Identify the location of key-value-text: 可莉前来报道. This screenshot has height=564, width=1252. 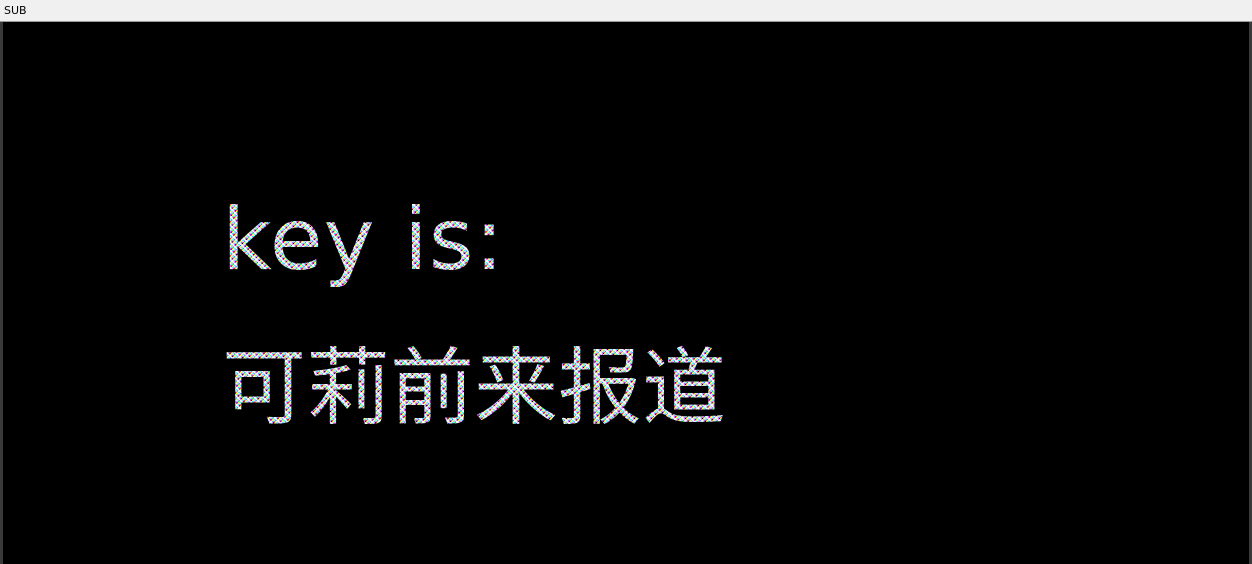
(474, 388).